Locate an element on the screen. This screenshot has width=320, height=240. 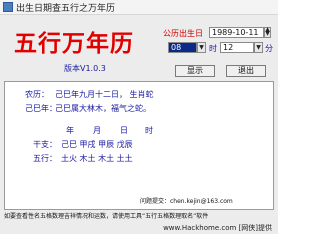
show-button: 显示 is located at coordinates (195, 71).